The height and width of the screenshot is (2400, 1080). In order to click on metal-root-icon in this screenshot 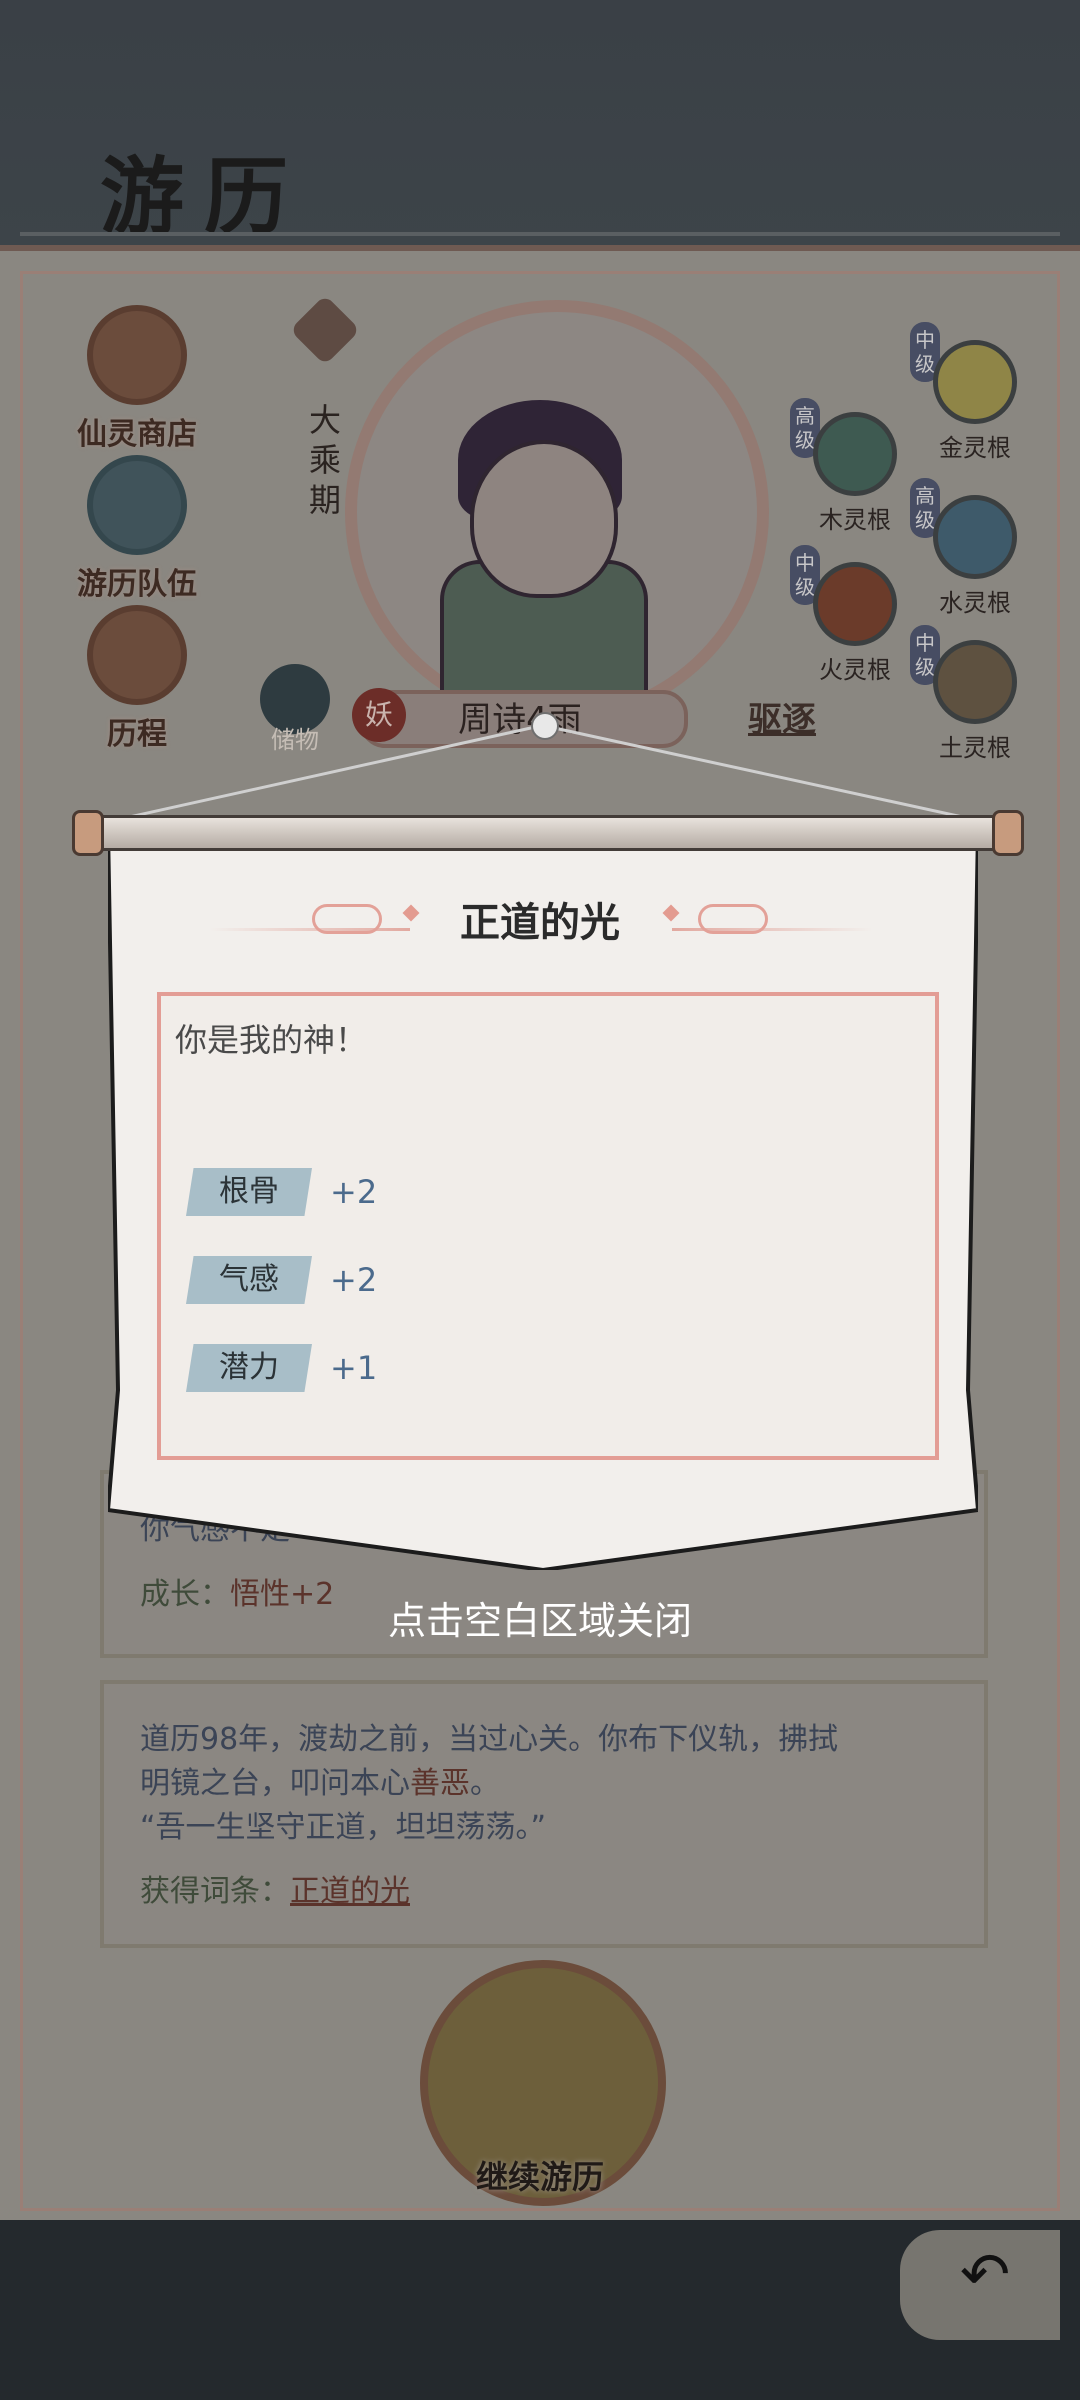, I will do `click(975, 382)`.